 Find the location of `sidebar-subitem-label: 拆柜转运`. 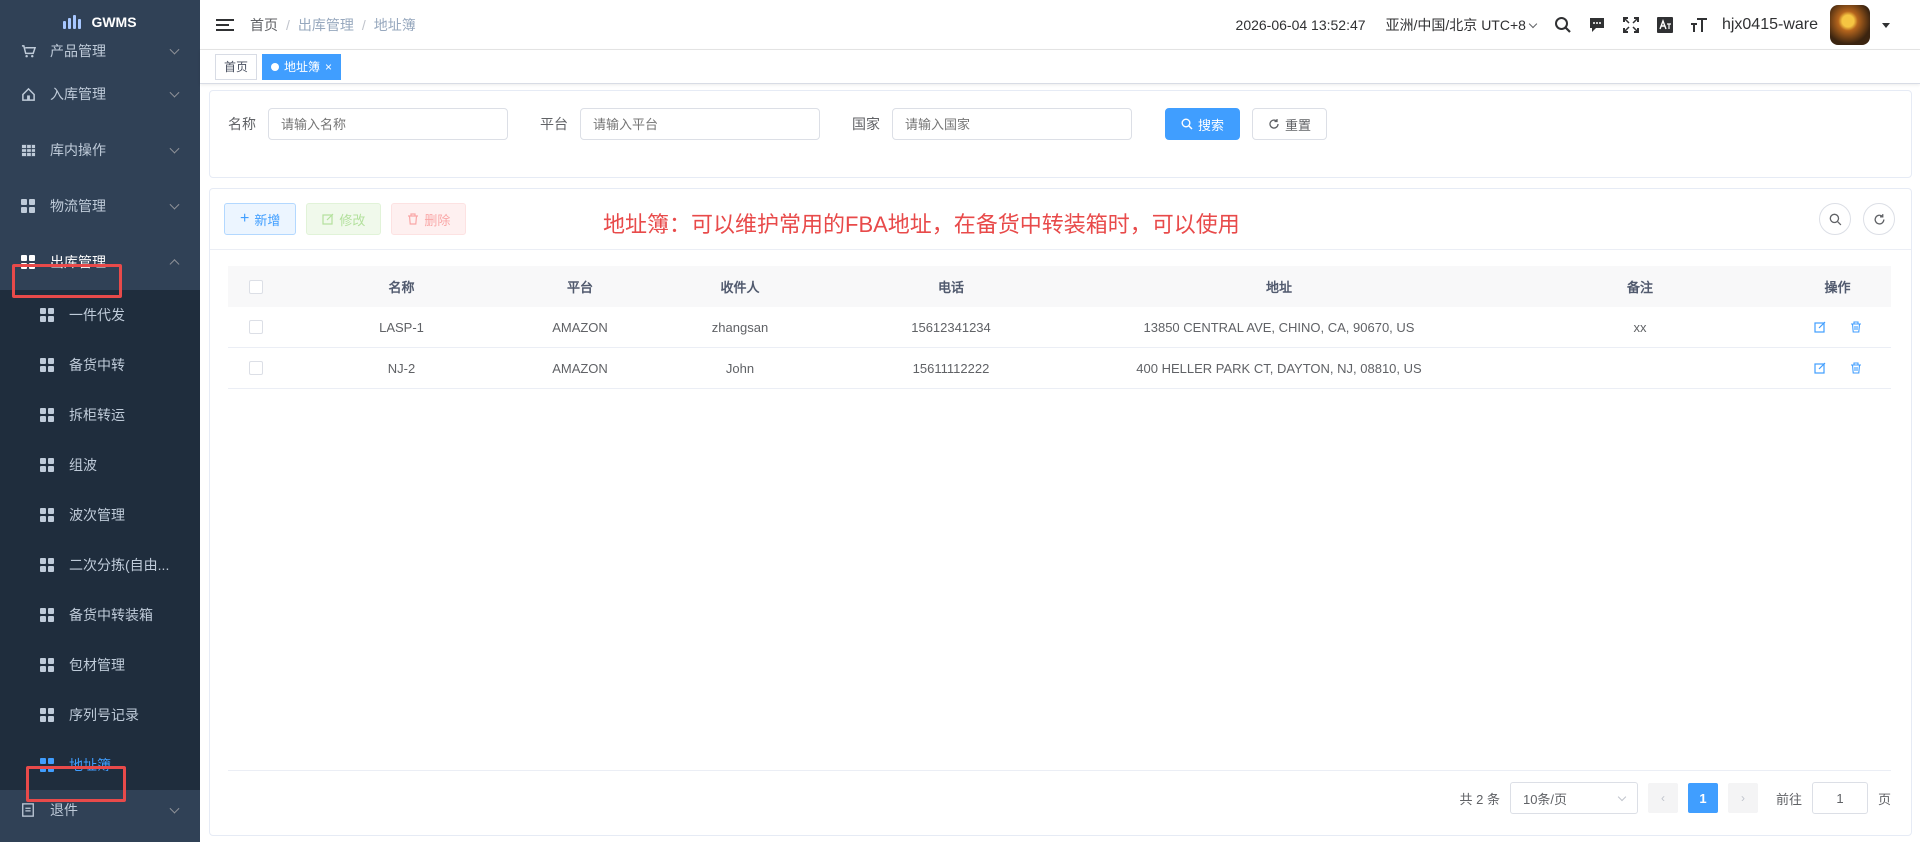

sidebar-subitem-label: 拆柜转运 is located at coordinates (97, 415).